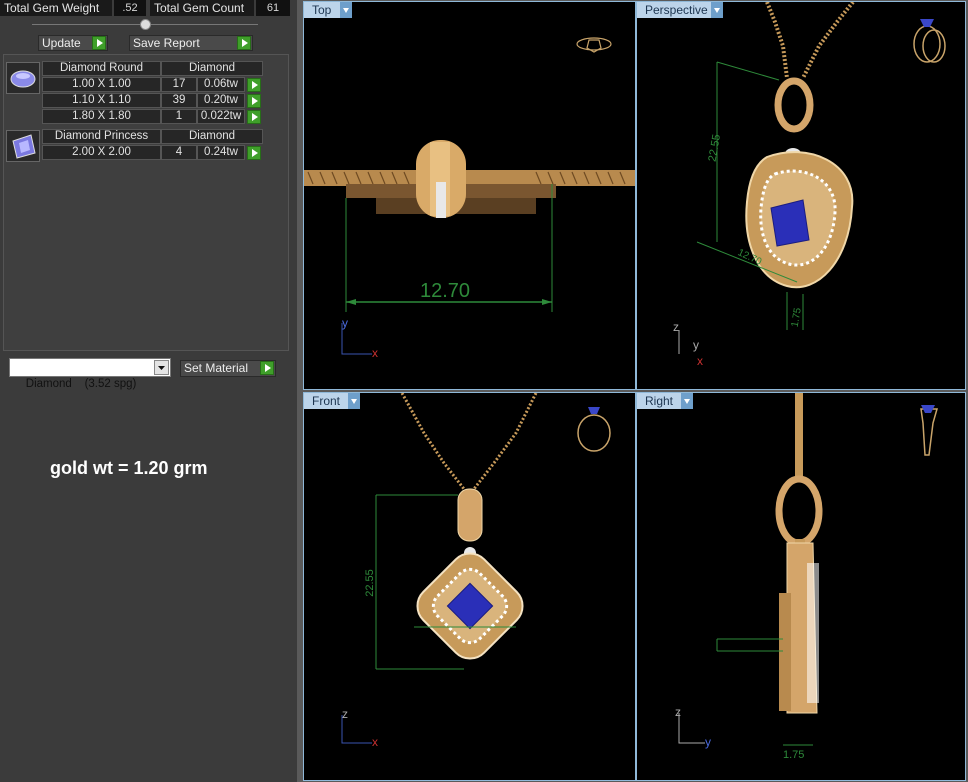 The image size is (968, 782). What do you see at coordinates (794, 755) in the screenshot?
I see `right-depth-dimension: 1.75` at bounding box center [794, 755].